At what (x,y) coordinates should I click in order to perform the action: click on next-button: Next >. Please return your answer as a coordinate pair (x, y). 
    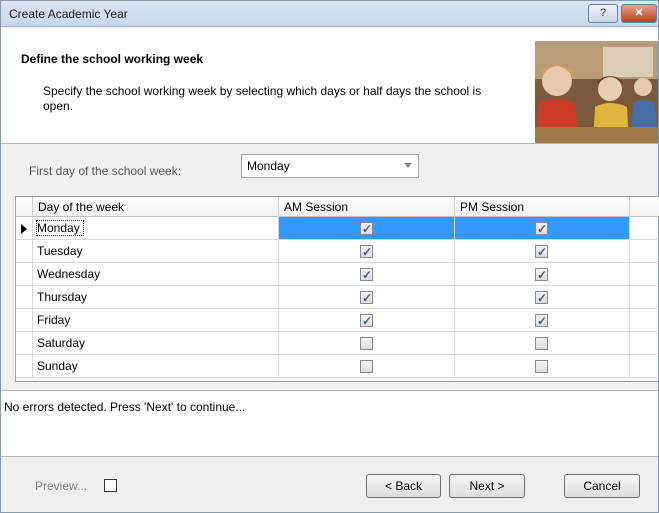
    Looking at the image, I should click on (487, 486).